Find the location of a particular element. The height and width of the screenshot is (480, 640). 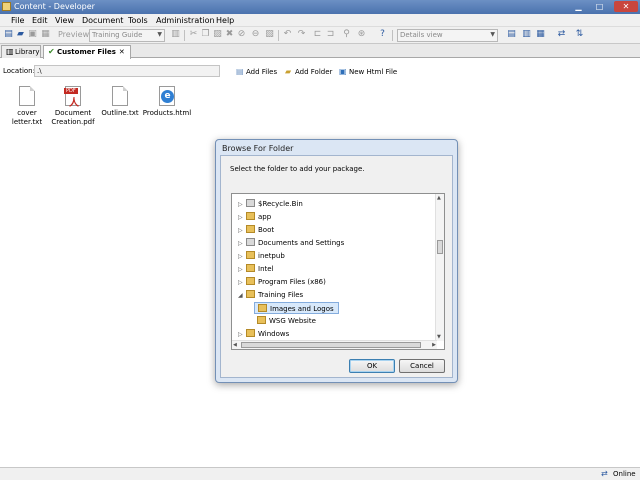

menu-file: File is located at coordinates (17, 20).